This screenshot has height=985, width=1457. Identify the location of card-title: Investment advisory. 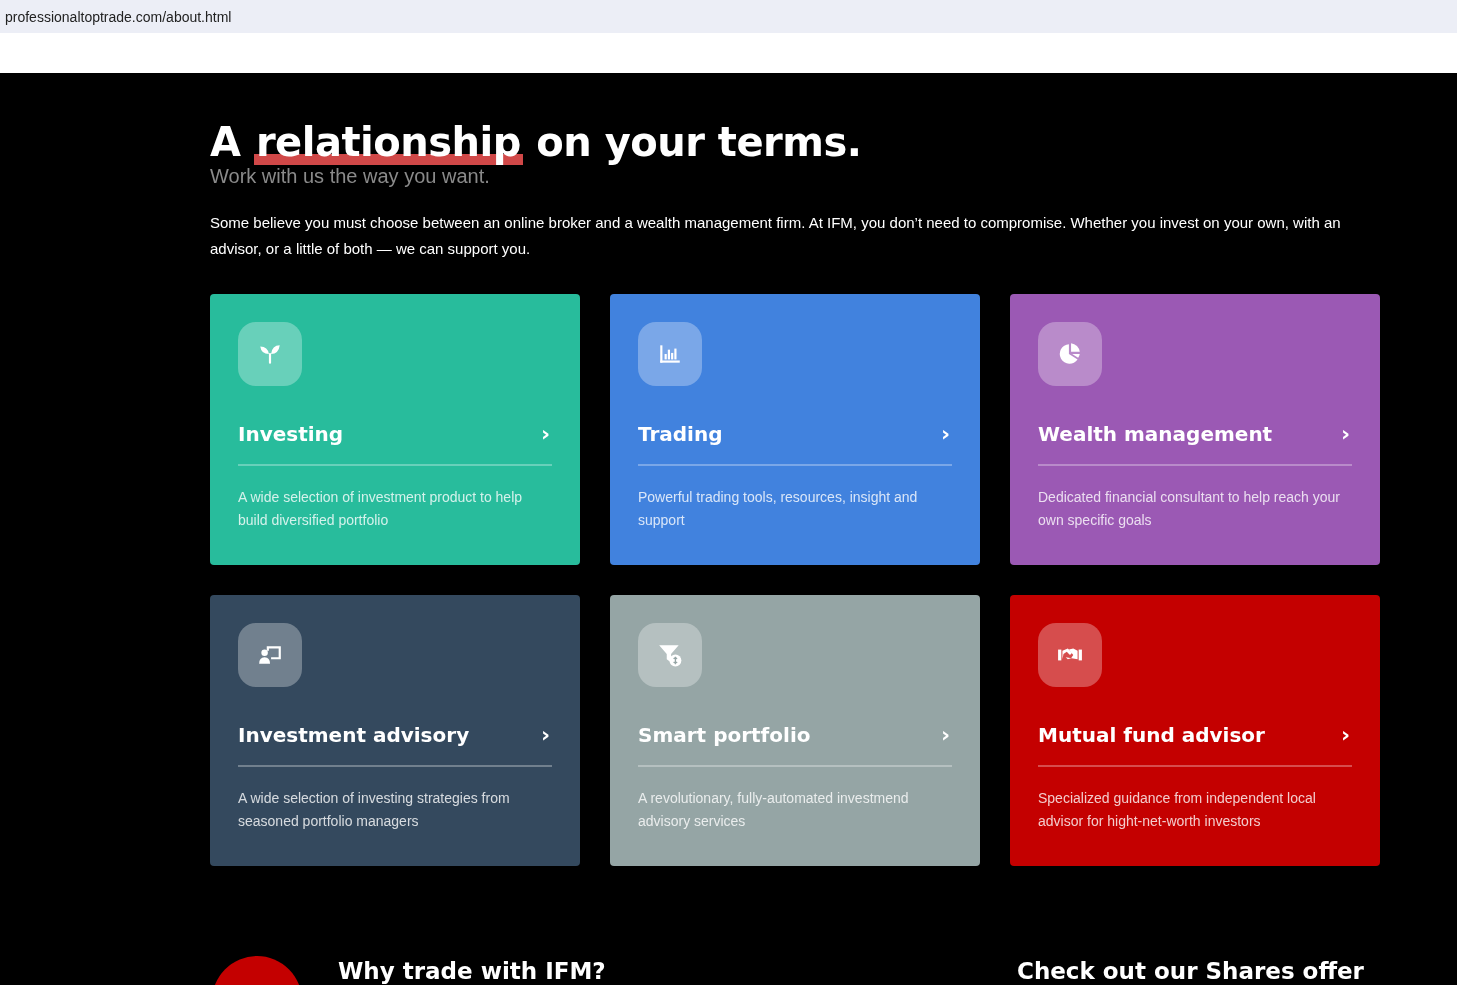
(354, 735).